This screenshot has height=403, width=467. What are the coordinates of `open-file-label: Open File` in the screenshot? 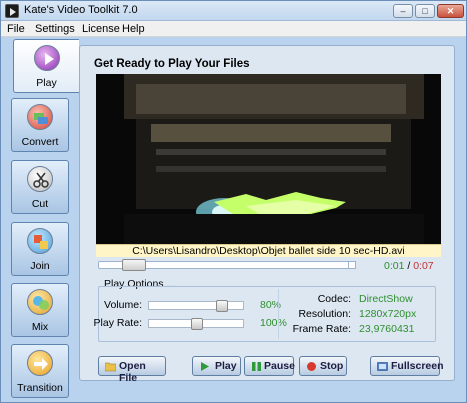 It's located at (132, 372).